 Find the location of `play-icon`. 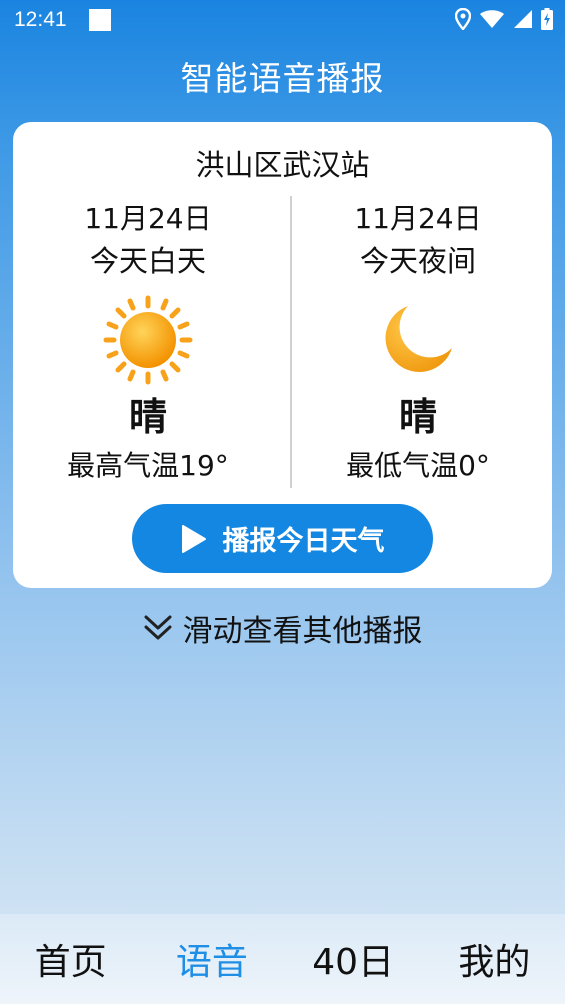

play-icon is located at coordinates (194, 539).